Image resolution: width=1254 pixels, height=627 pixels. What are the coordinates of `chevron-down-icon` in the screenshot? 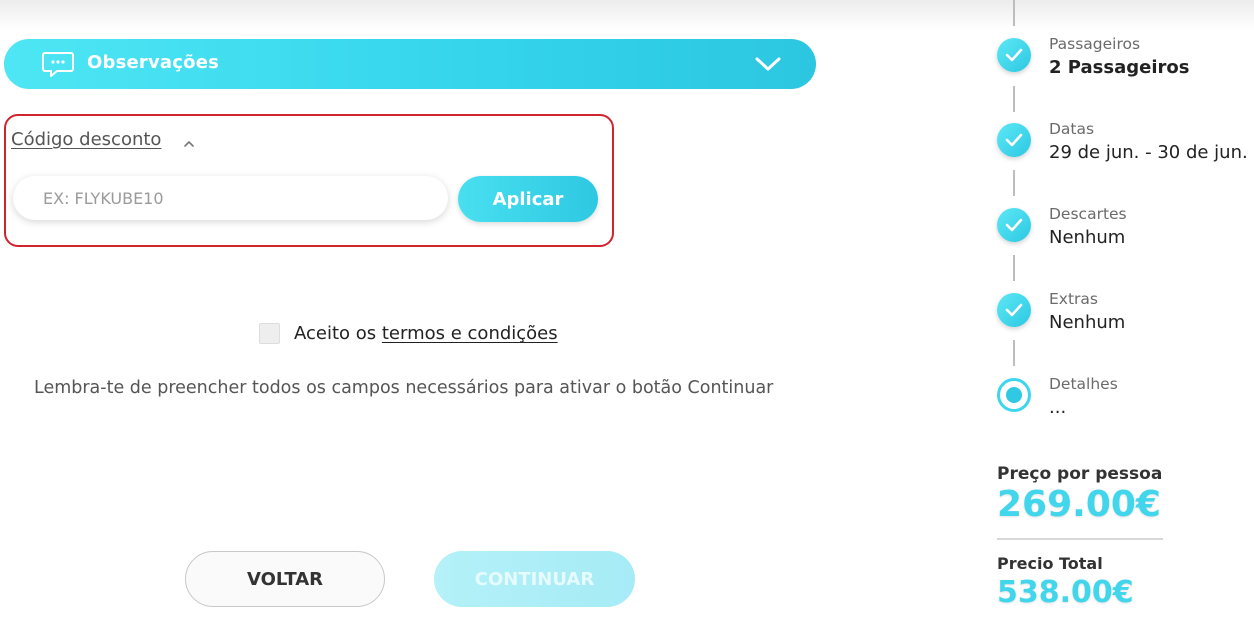 It's located at (768, 64).